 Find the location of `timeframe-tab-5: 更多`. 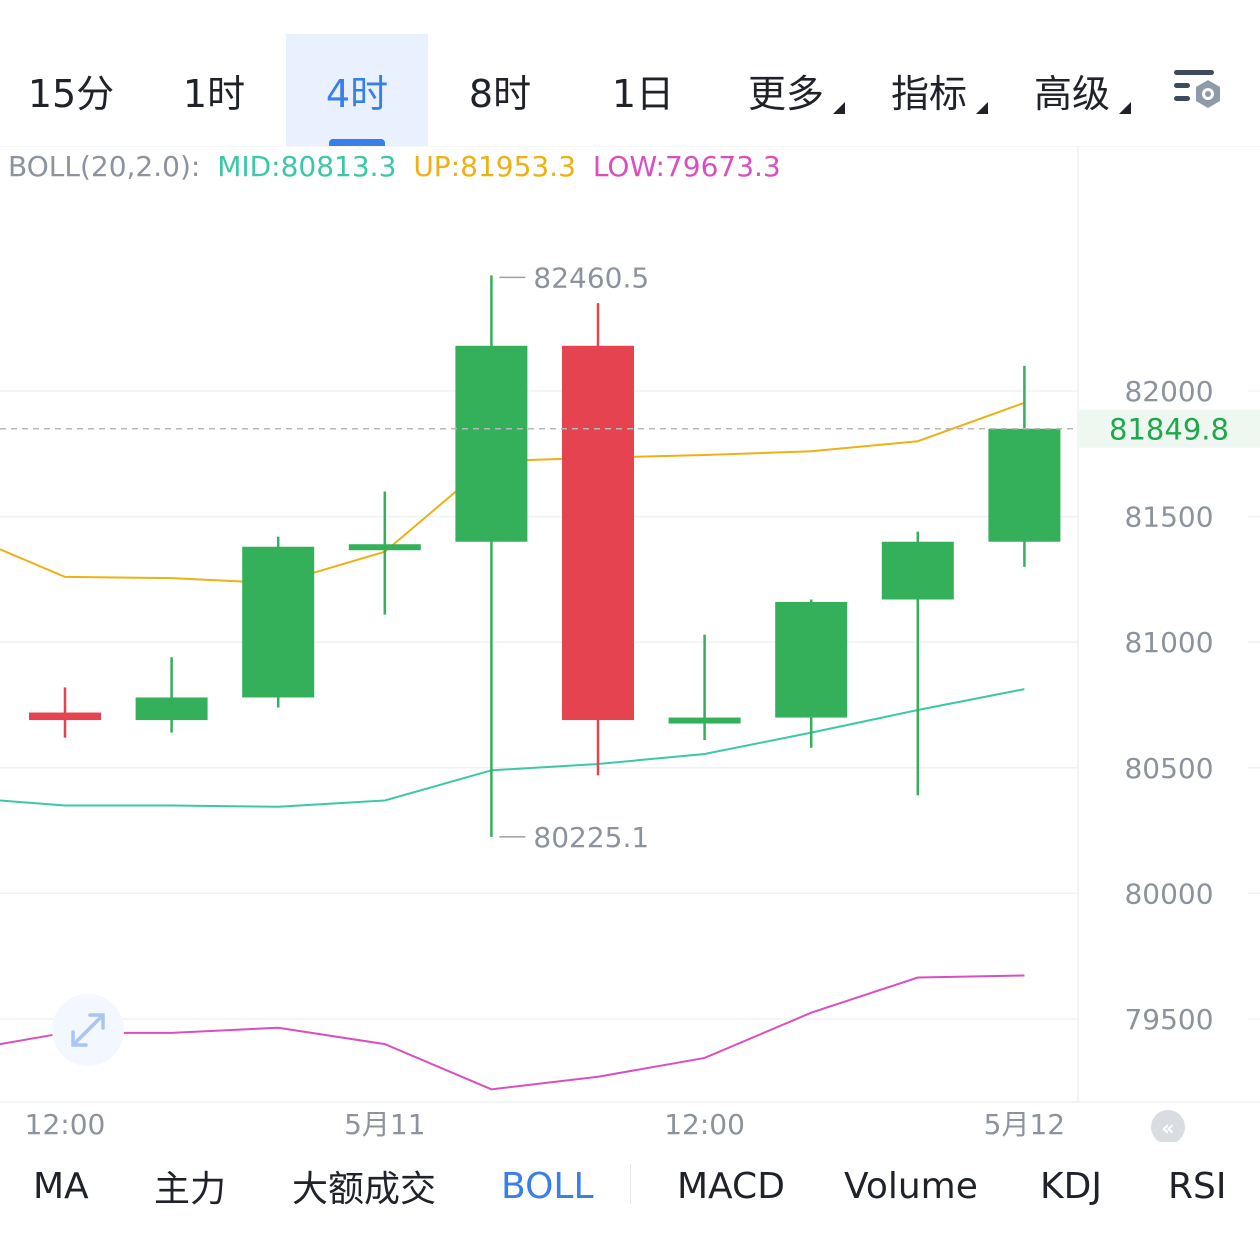

timeframe-tab-5: 更多 is located at coordinates (786, 90).